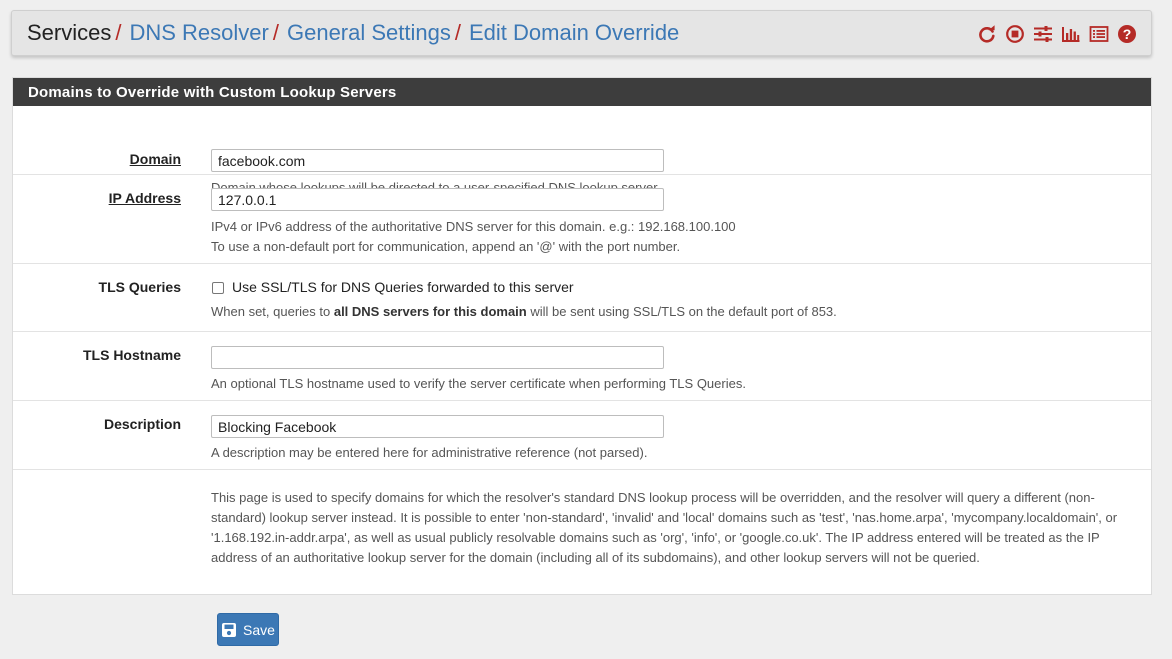  Describe the element at coordinates (437, 426) in the screenshot. I see `description-input` at that location.